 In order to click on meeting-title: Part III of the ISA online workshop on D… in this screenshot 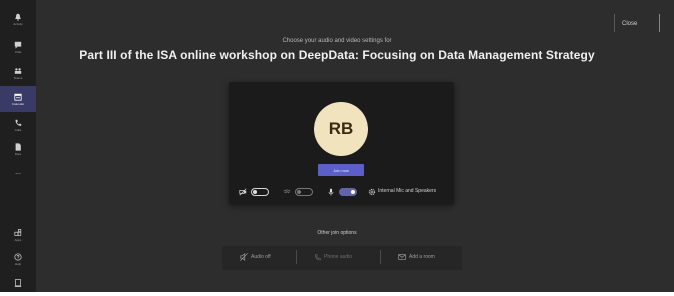, I will do `click(337, 55)`.